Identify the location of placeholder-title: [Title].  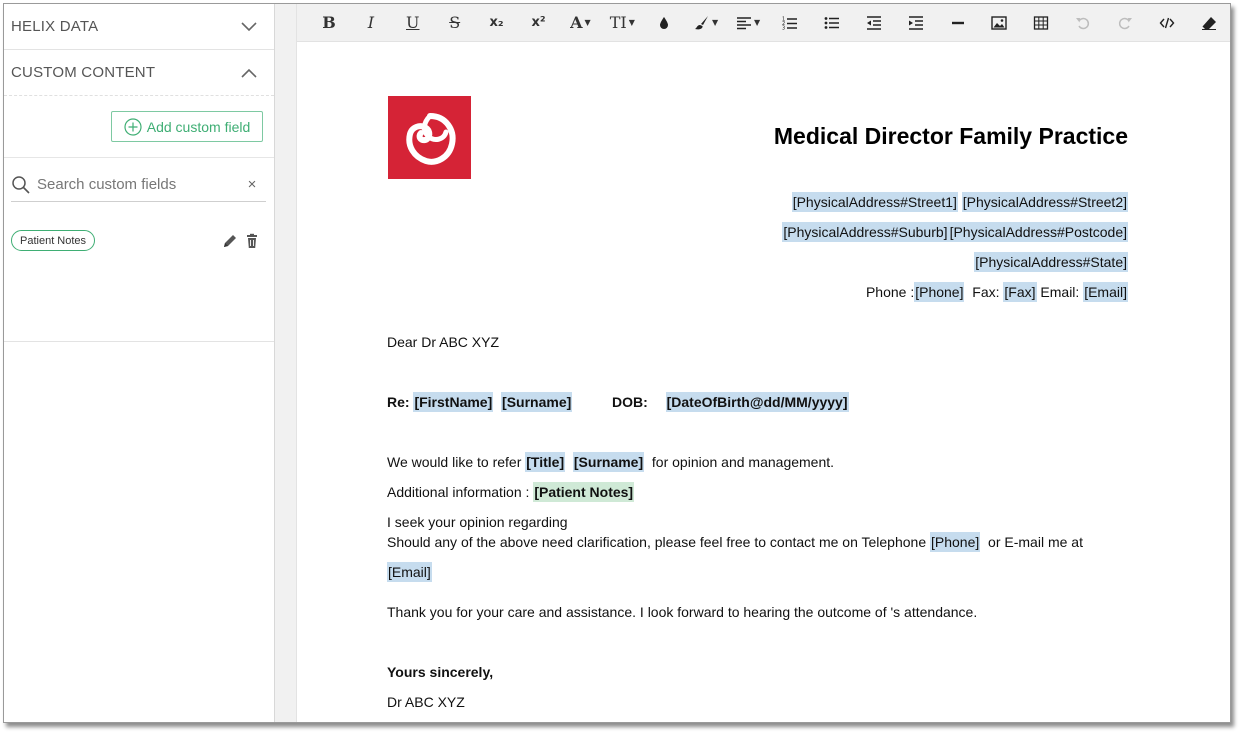
(545, 462).